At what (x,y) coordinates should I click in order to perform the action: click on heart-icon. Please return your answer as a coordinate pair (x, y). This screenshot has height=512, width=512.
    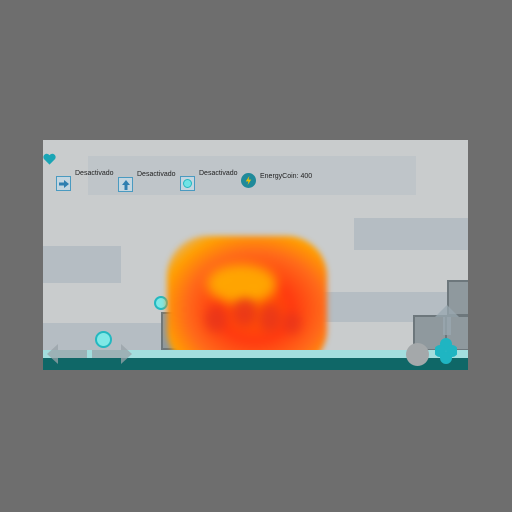
    Looking at the image, I should click on (49, 159).